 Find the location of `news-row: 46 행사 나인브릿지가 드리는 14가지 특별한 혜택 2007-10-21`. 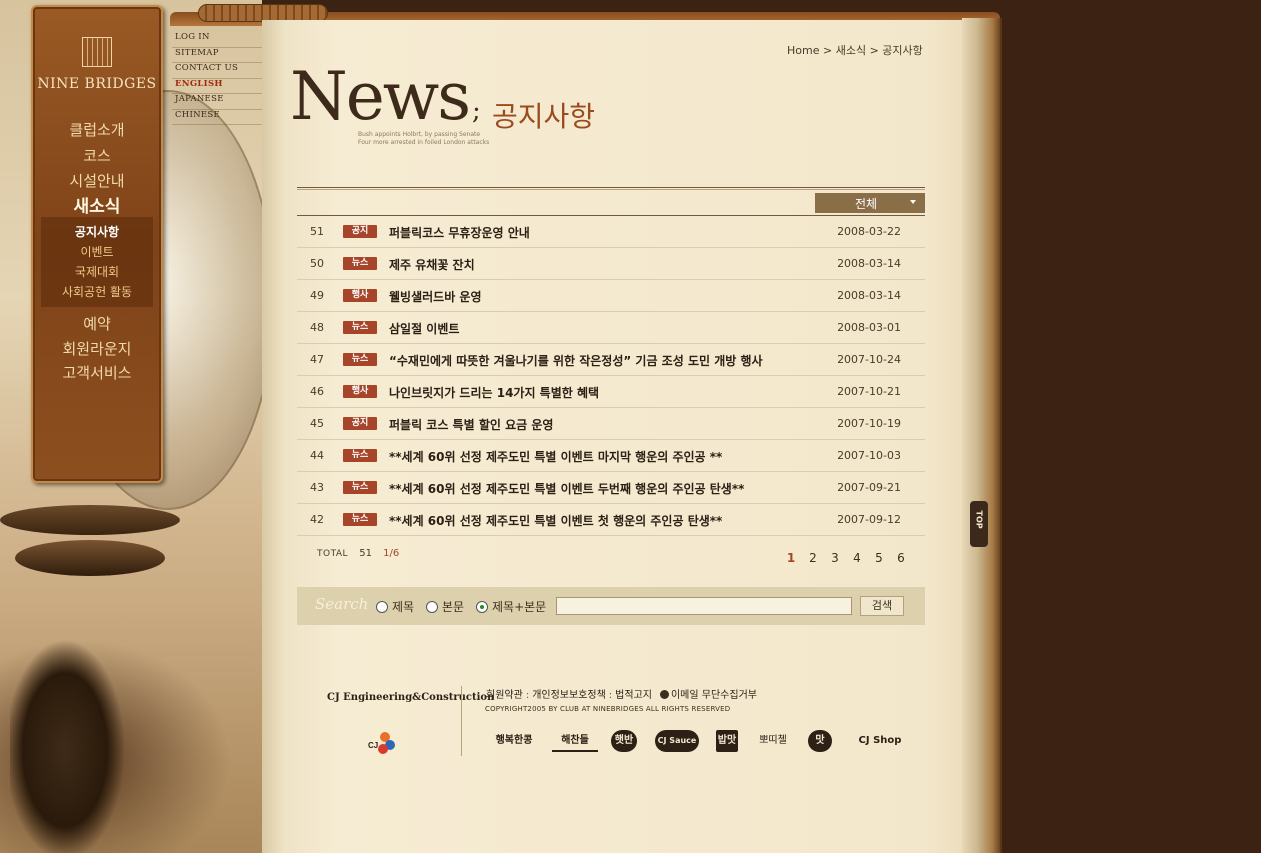

news-row: 46 행사 나인브릿지가 드리는 14가지 특별한 혜택 2007-10-21 is located at coordinates (611, 392).